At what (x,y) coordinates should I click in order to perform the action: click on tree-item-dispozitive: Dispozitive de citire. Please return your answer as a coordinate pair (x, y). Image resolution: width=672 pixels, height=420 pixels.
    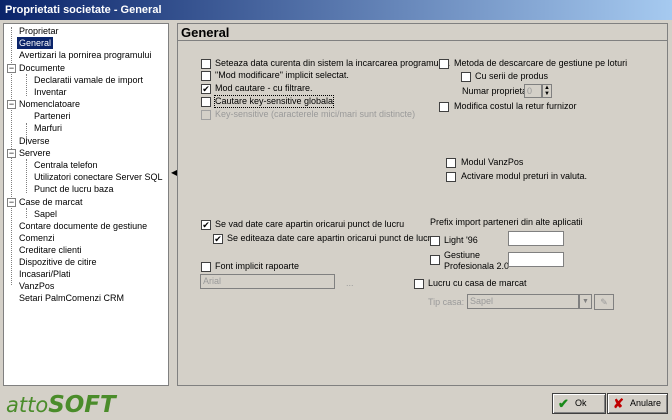
    Looking at the image, I should click on (58, 262).